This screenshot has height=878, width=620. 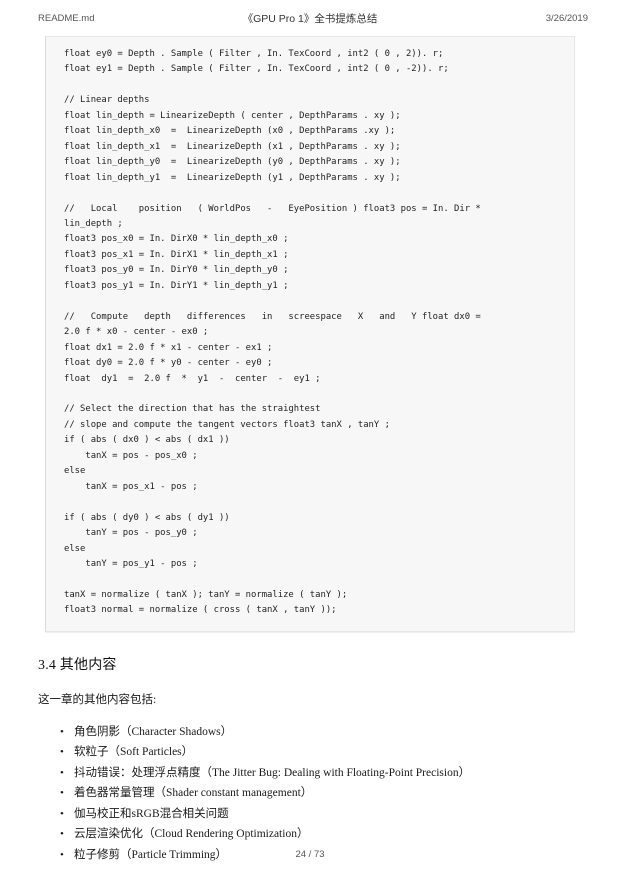 I want to click on page-footer: 24 / 73, so click(x=310, y=854).